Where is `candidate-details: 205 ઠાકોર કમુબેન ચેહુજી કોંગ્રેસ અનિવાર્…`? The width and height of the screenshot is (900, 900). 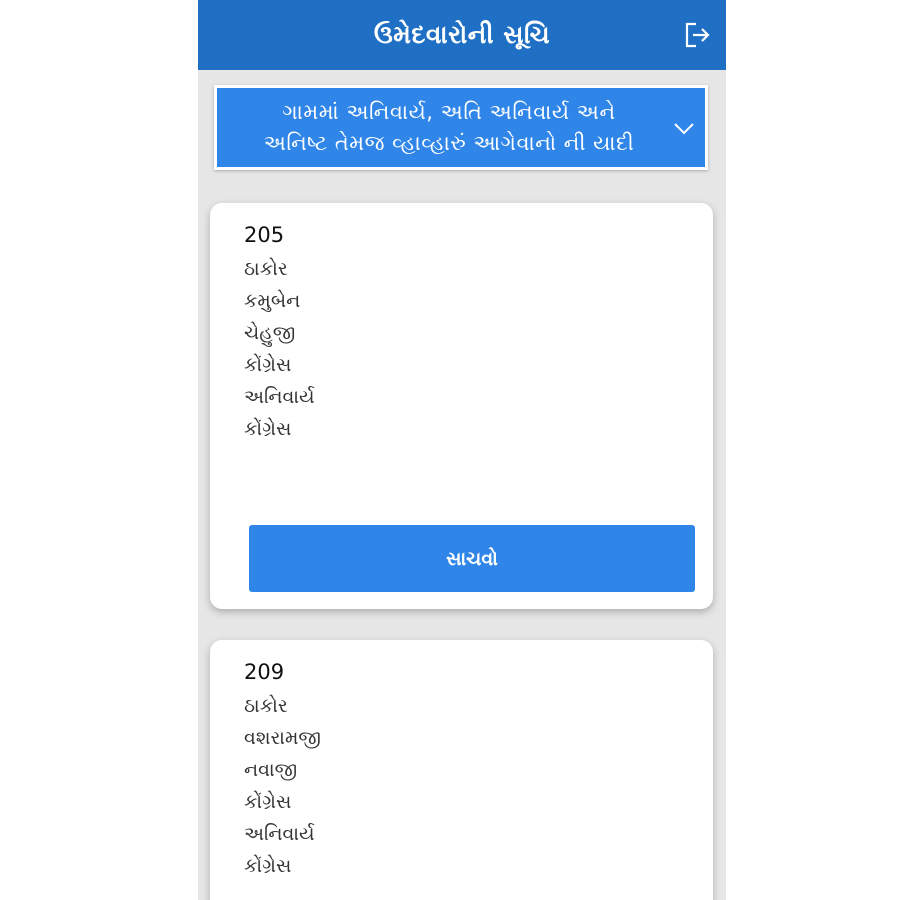 candidate-details: 205 ઠાકોર કમુબેન ચેહુજી કોંગ્રેસ અનિવાર્… is located at coordinates (279, 333).